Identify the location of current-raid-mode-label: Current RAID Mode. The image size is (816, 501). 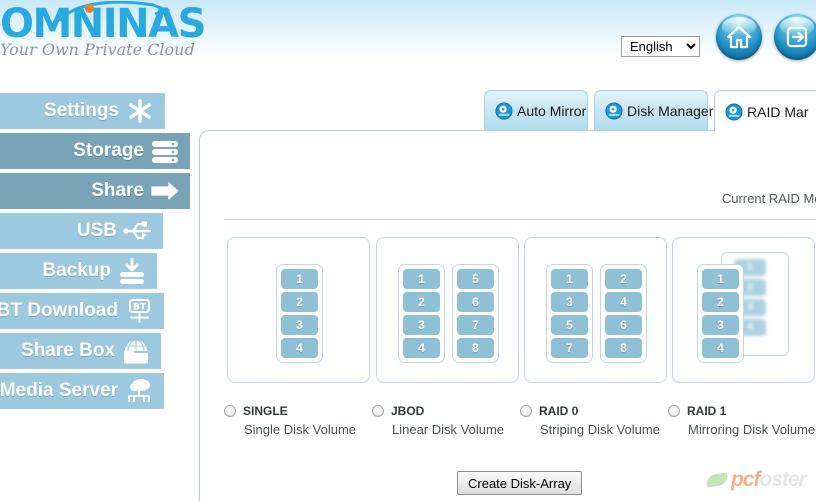
(768, 198).